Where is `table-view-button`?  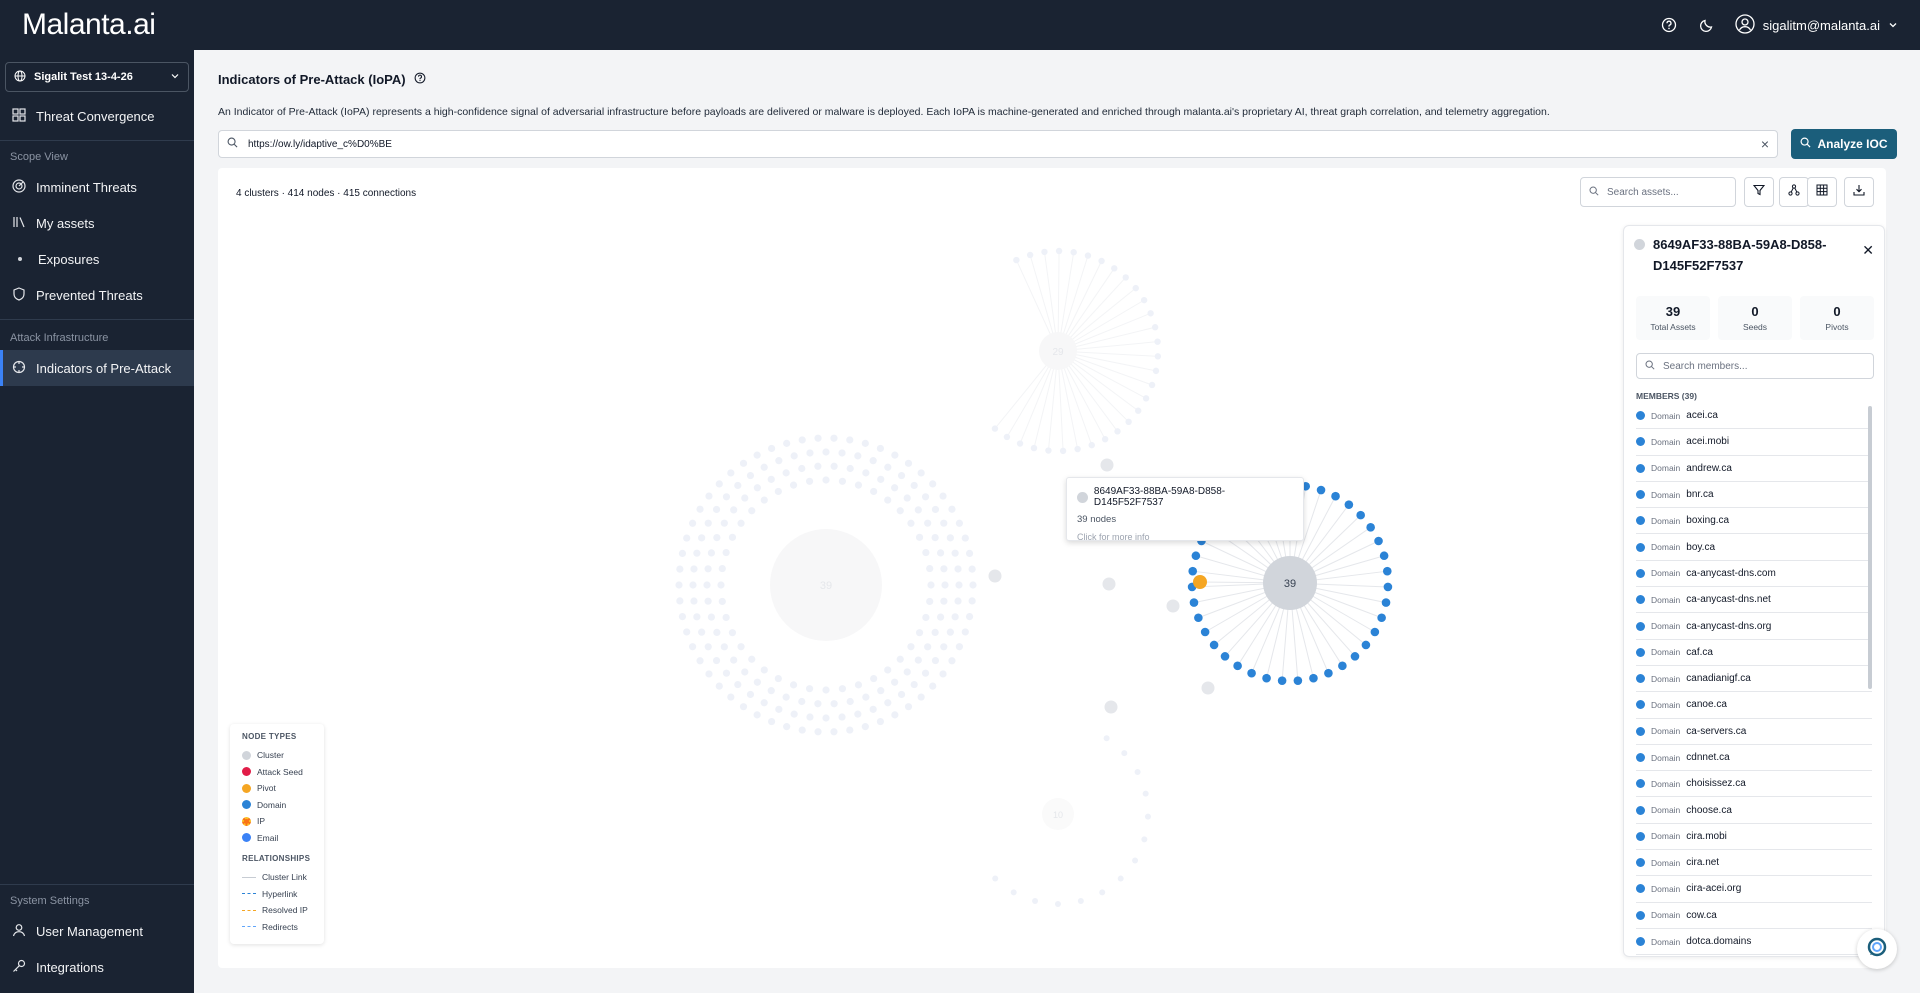 table-view-button is located at coordinates (1822, 192).